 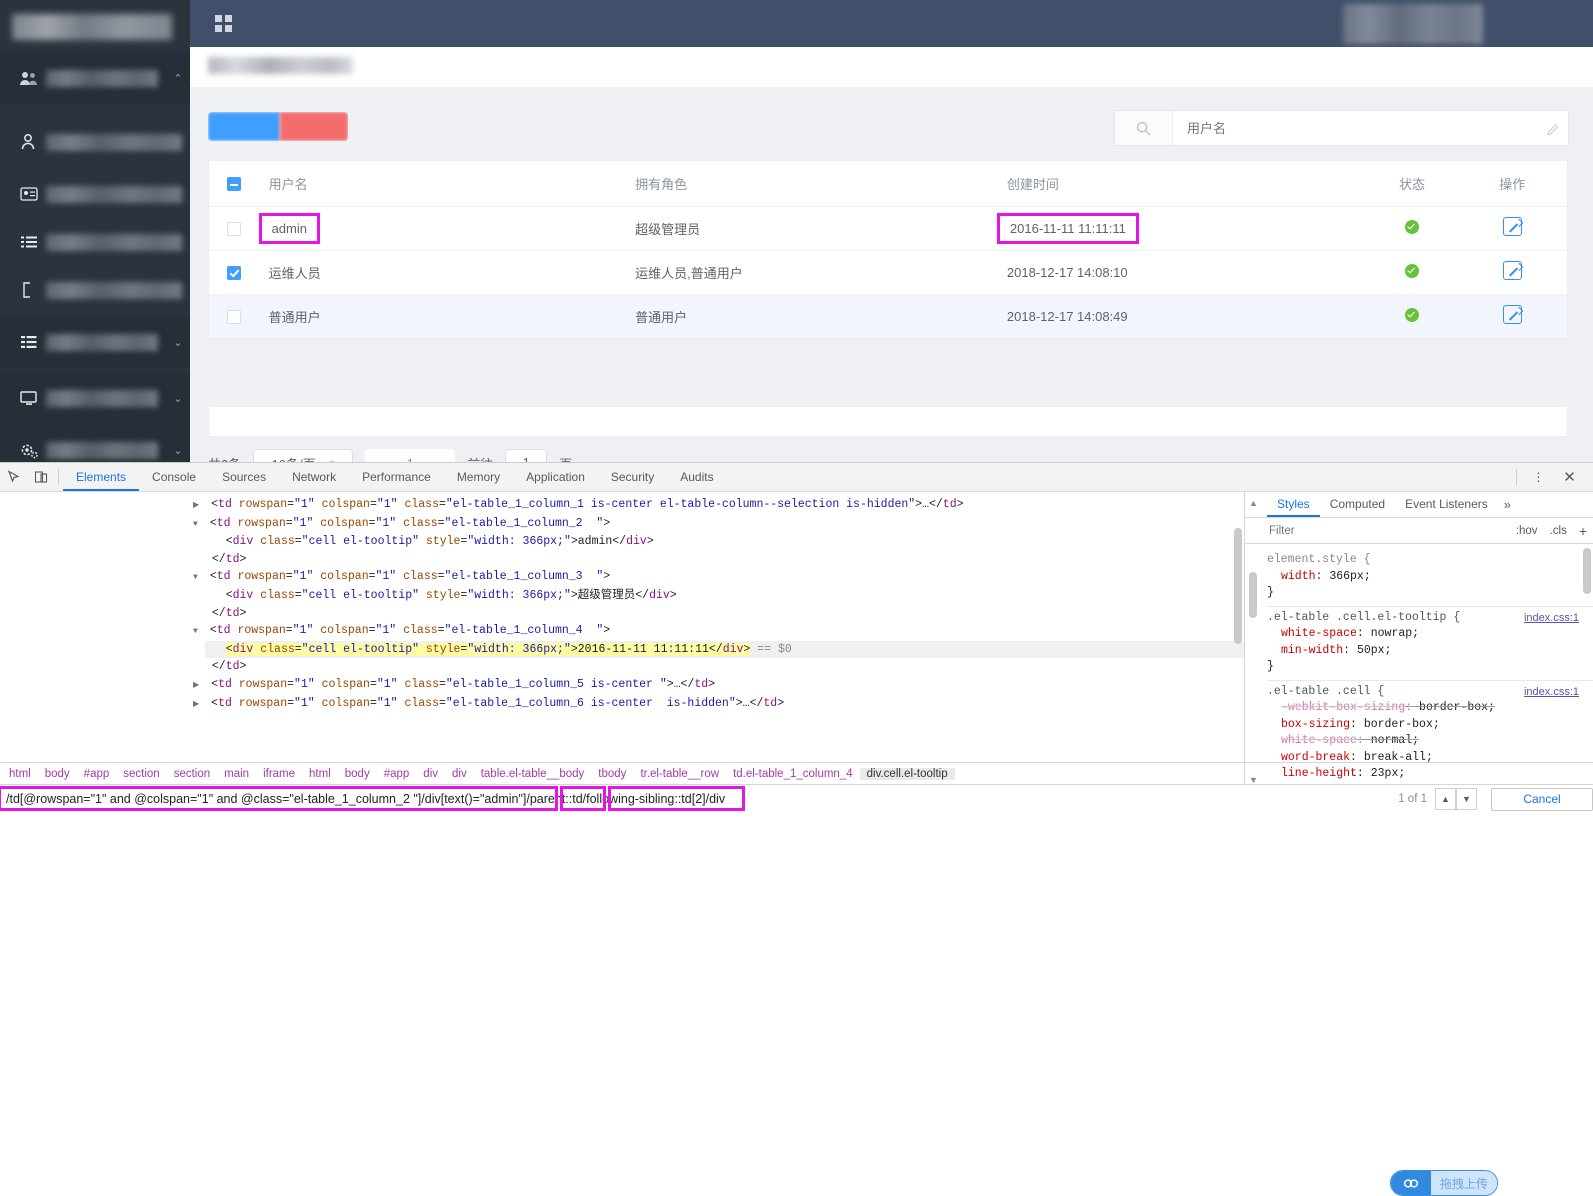 I want to click on cancel-button: Cancel, so click(x=1542, y=799).